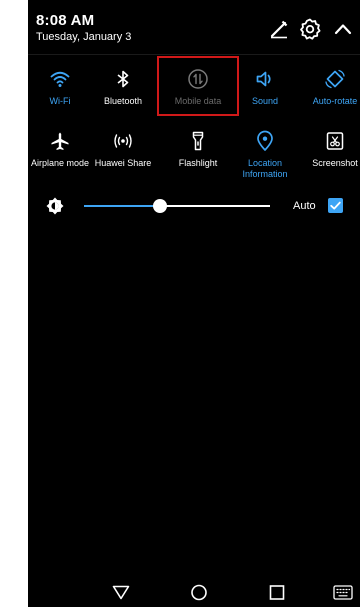 Image resolution: width=360 pixels, height=607 pixels. I want to click on tile-screenshot-label: Screenshot, so click(335, 163).